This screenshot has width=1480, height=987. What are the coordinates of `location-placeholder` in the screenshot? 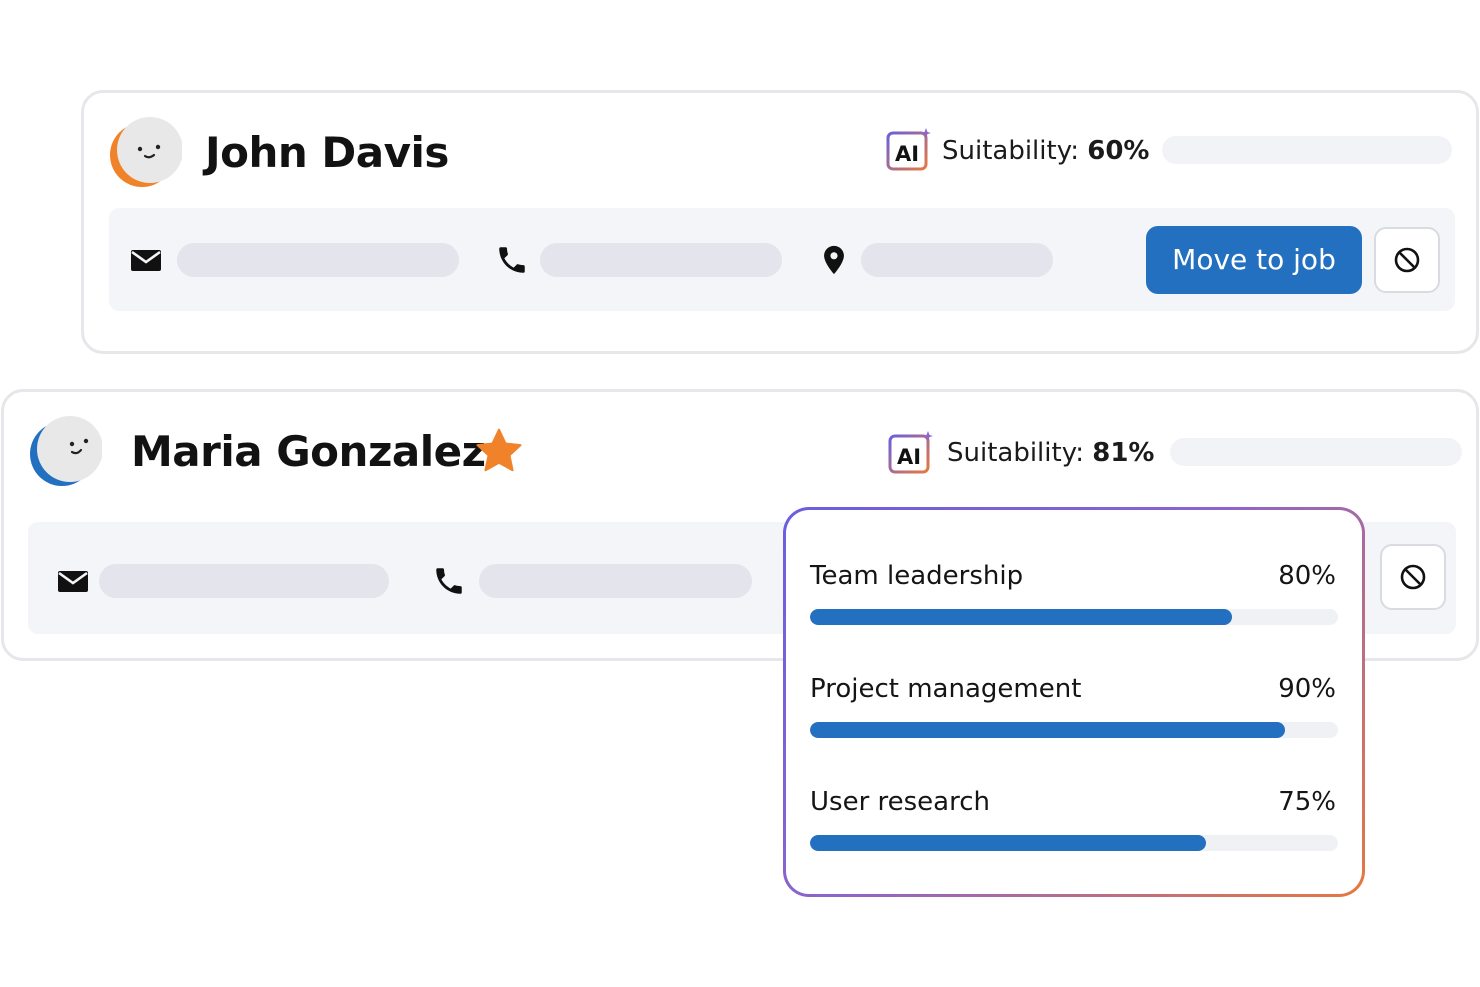 It's located at (957, 260).